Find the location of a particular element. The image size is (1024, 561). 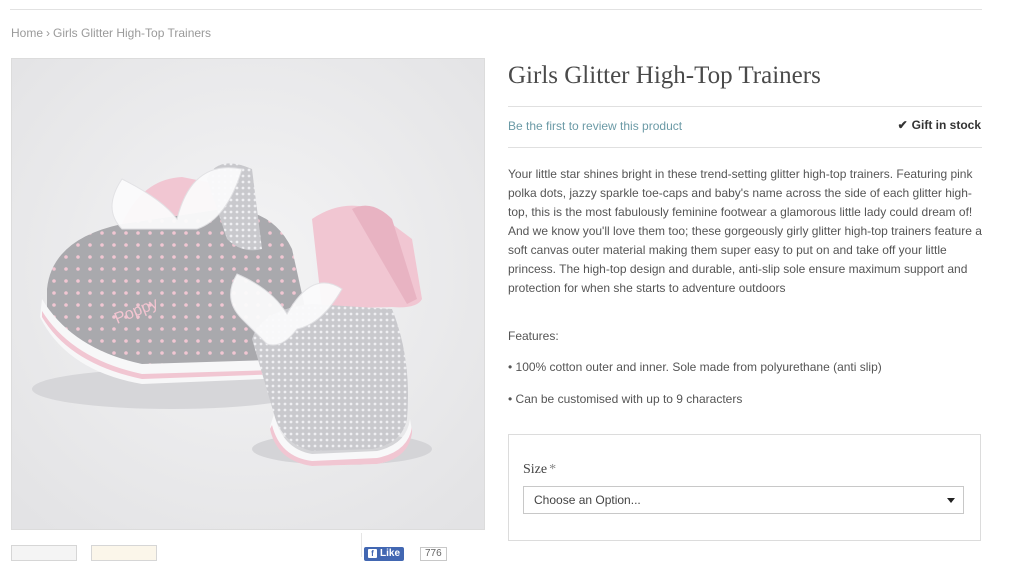

breadcrumb: Home › Girls Glitter High-Top Trainers is located at coordinates (111, 33).